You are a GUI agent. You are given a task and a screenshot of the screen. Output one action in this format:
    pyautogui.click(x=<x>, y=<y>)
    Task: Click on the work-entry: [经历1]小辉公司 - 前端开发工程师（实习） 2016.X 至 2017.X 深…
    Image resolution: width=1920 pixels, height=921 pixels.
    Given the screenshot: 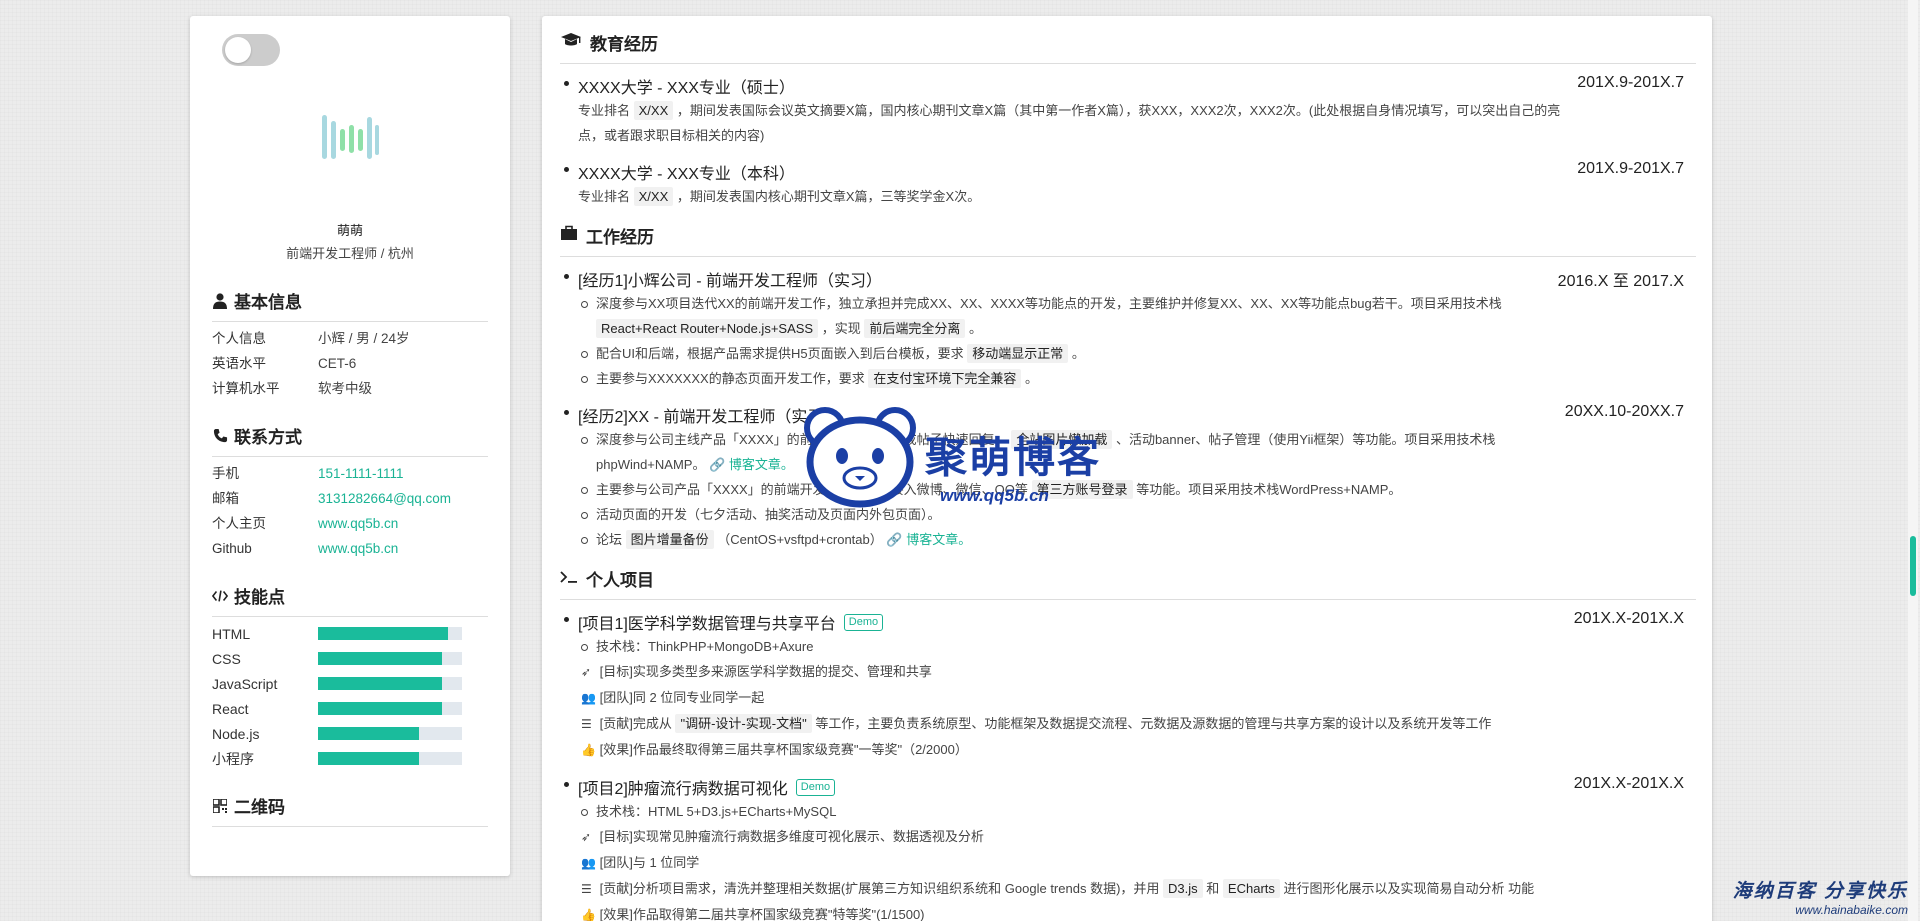 What is the action you would take?
    pyautogui.click(x=1128, y=329)
    